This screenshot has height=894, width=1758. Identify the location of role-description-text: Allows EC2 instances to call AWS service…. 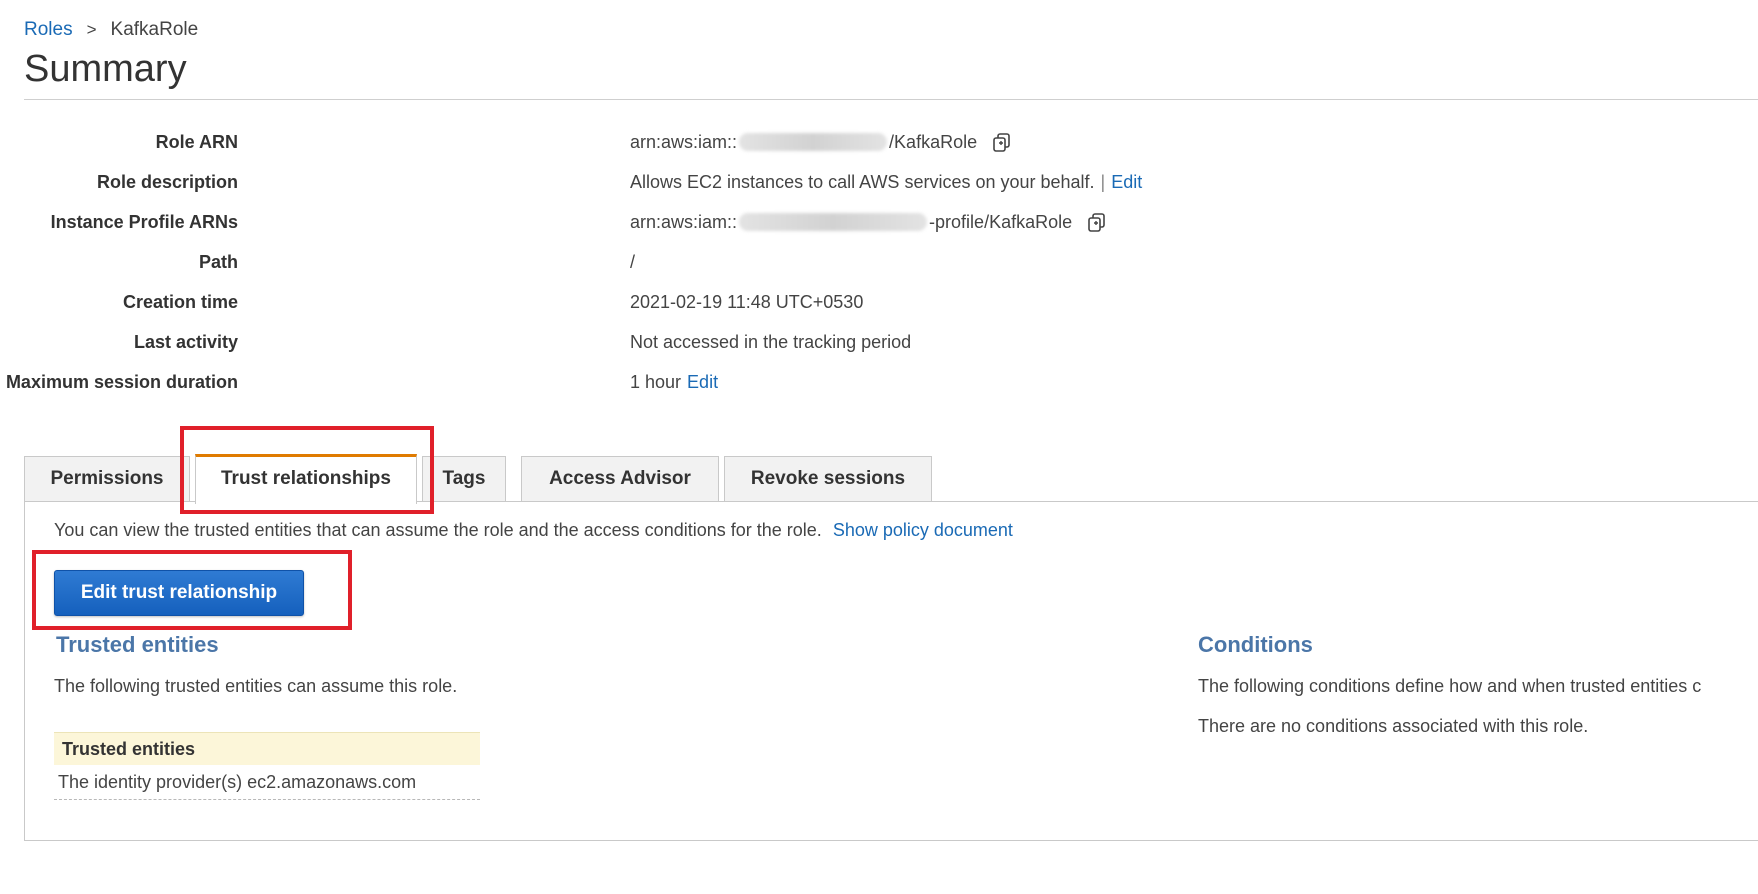
(862, 182).